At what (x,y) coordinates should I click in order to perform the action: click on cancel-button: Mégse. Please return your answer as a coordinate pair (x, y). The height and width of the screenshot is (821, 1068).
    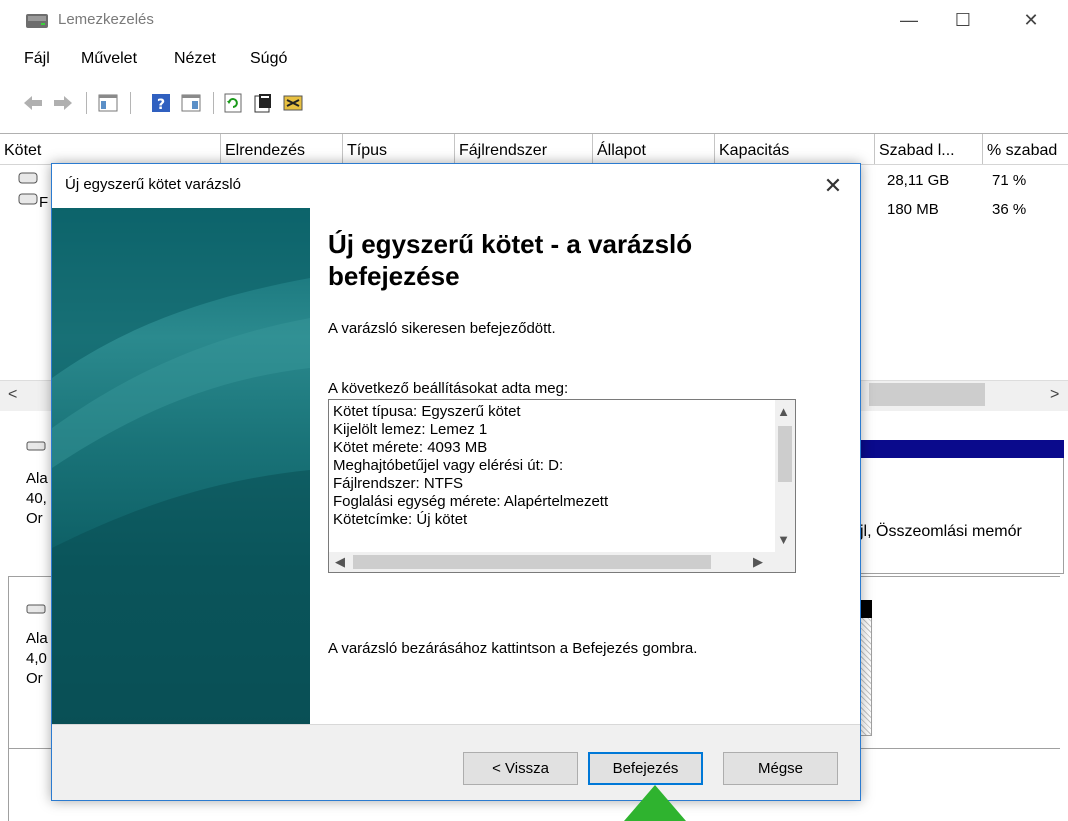
    Looking at the image, I should click on (780, 768).